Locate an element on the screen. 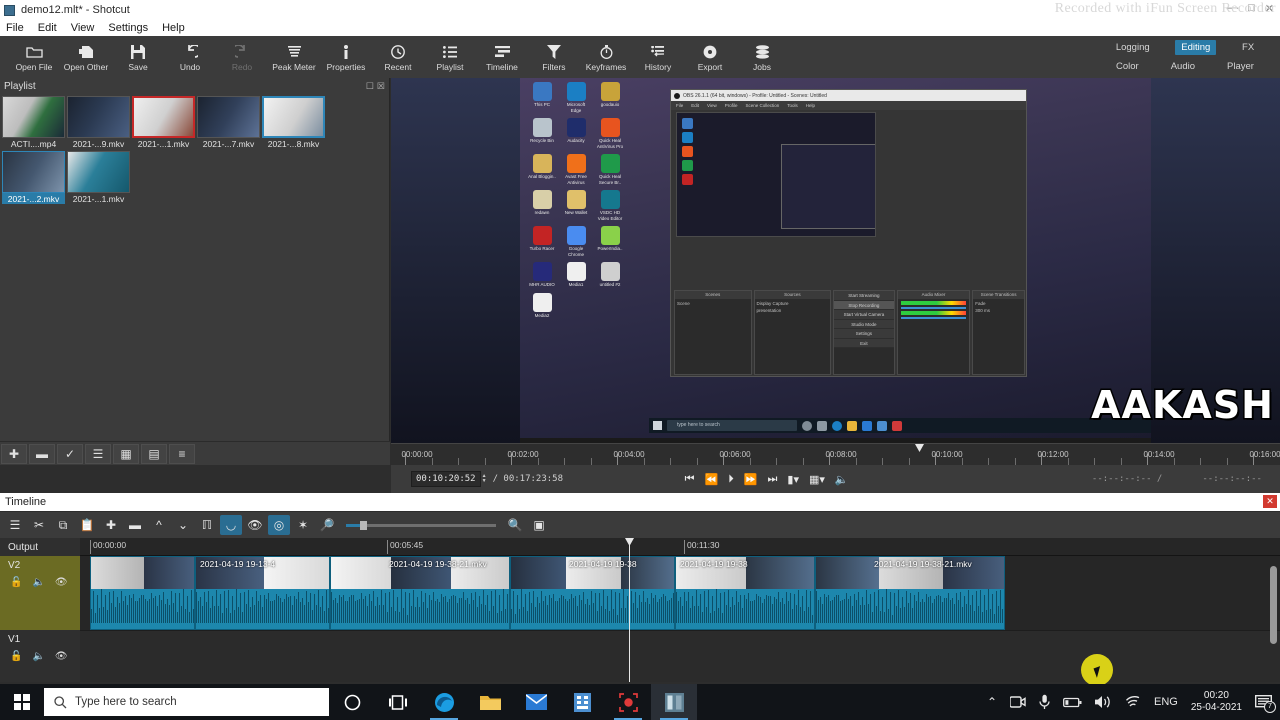  shotcut-button is located at coordinates (674, 702).